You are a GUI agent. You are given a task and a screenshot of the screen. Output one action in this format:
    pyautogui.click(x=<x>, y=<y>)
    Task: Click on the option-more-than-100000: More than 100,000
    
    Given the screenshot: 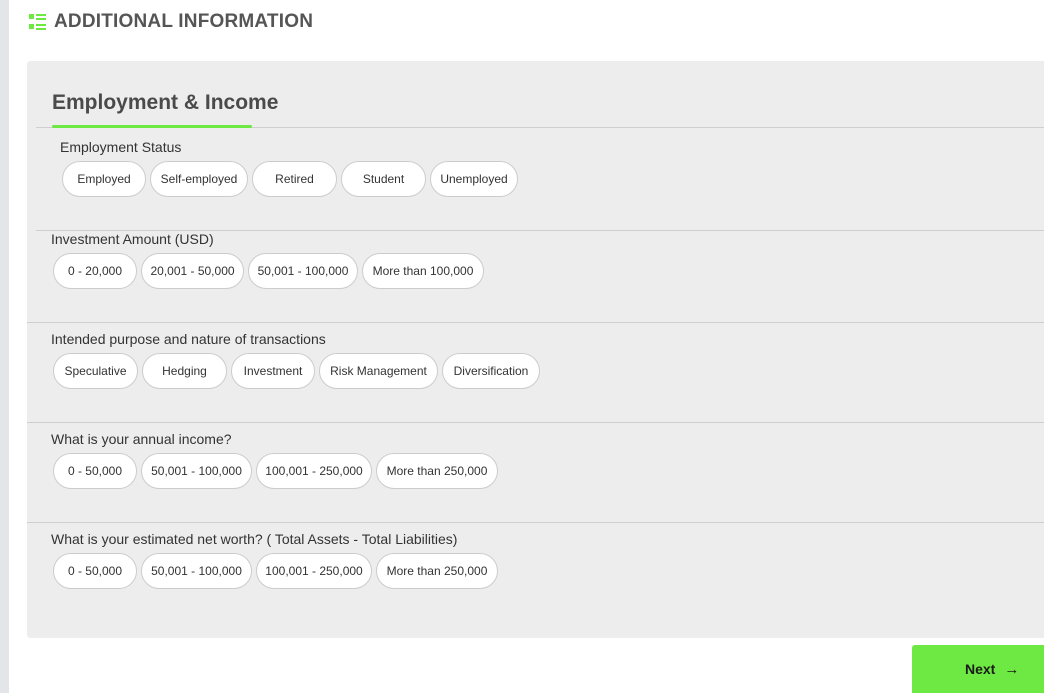 What is the action you would take?
    pyautogui.click(x=423, y=271)
    